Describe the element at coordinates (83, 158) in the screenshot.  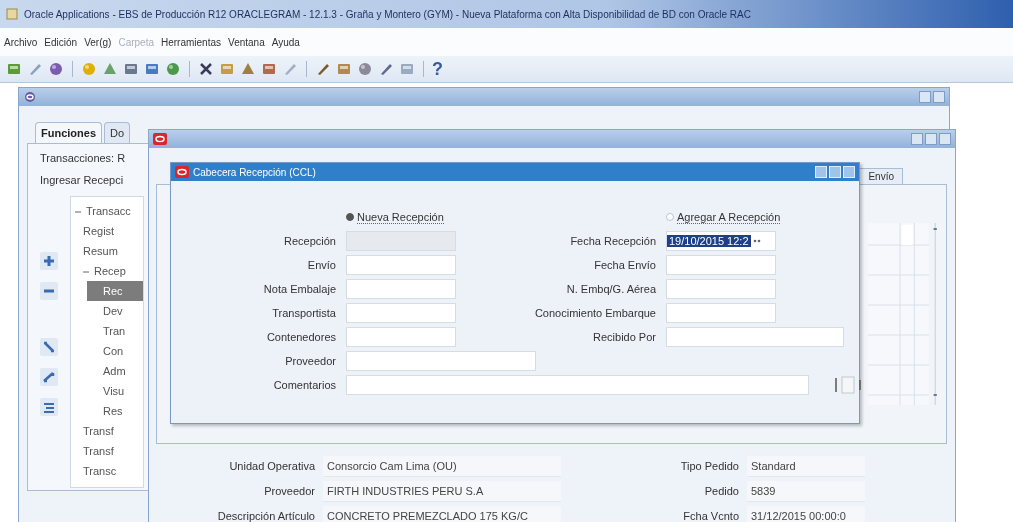
I see `function-path: Transacciones: R` at that location.